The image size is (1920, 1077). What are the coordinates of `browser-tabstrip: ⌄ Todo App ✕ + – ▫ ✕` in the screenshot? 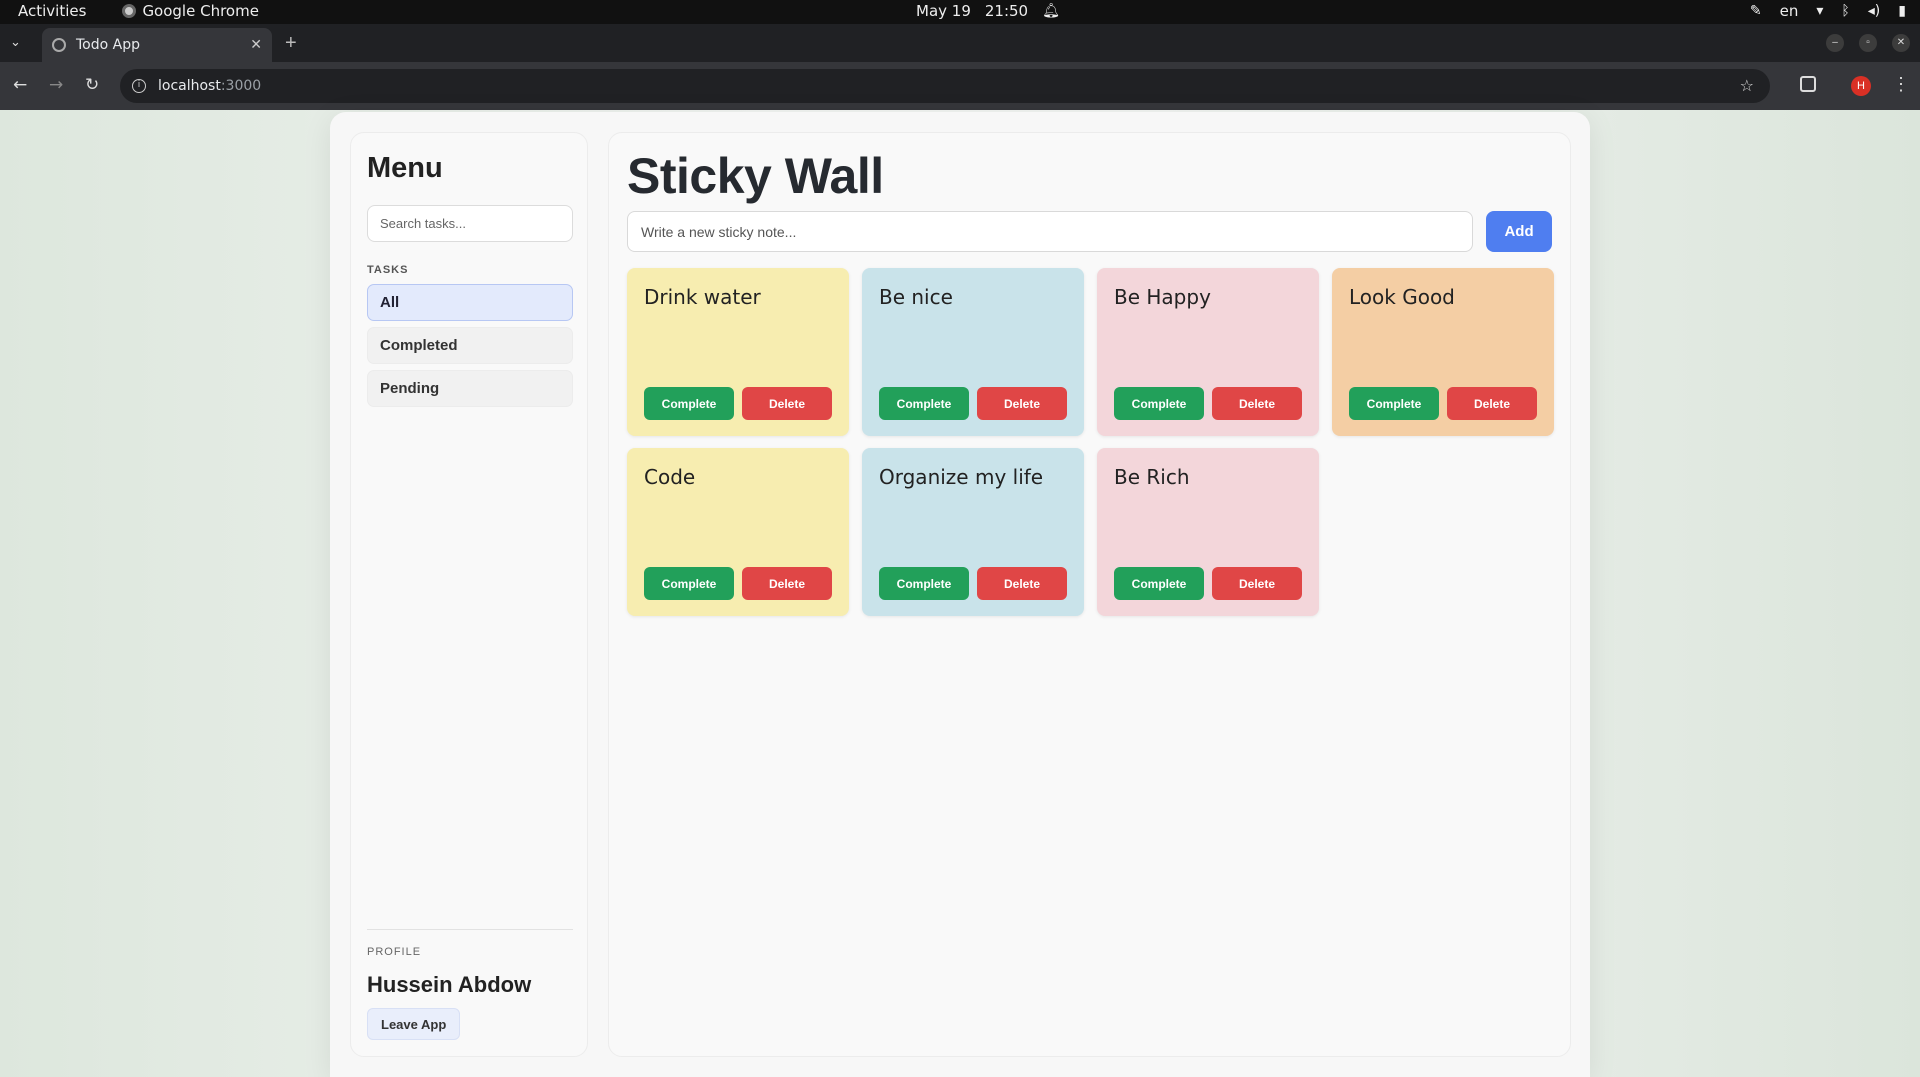 It's located at (960, 43).